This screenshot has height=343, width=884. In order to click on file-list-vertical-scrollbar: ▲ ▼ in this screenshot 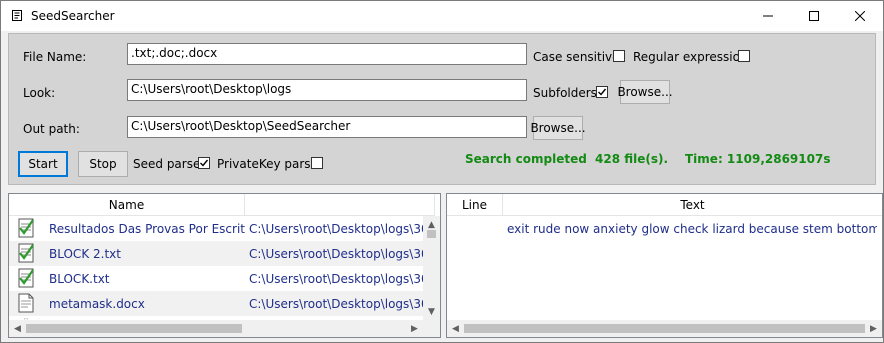, I will do `click(431, 268)`.